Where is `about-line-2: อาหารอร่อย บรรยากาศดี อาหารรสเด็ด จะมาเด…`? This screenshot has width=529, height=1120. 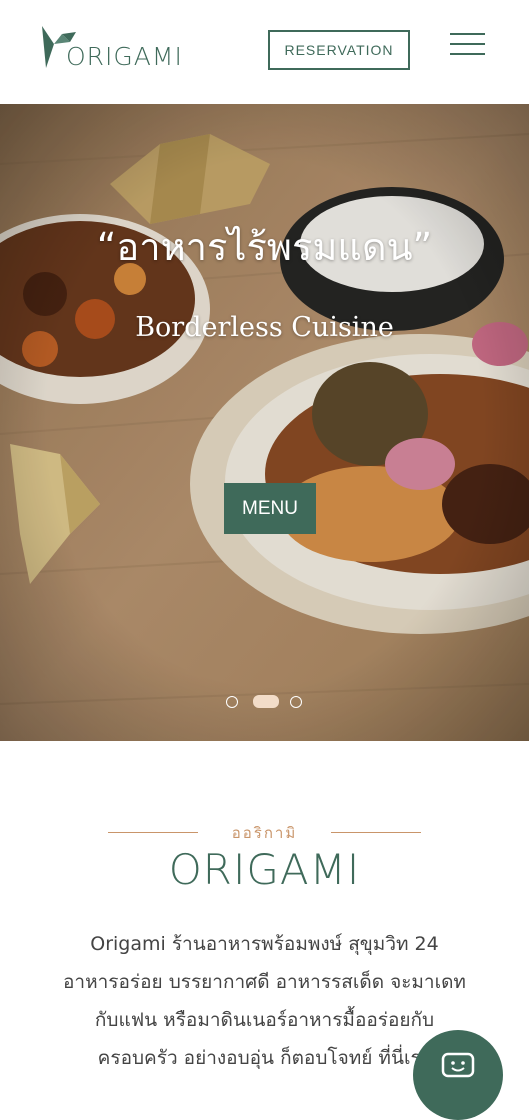 about-line-2: อาหารอร่อย บรรยากาศดี อาหารรสเด็ด จะมาเด… is located at coordinates (264, 982).